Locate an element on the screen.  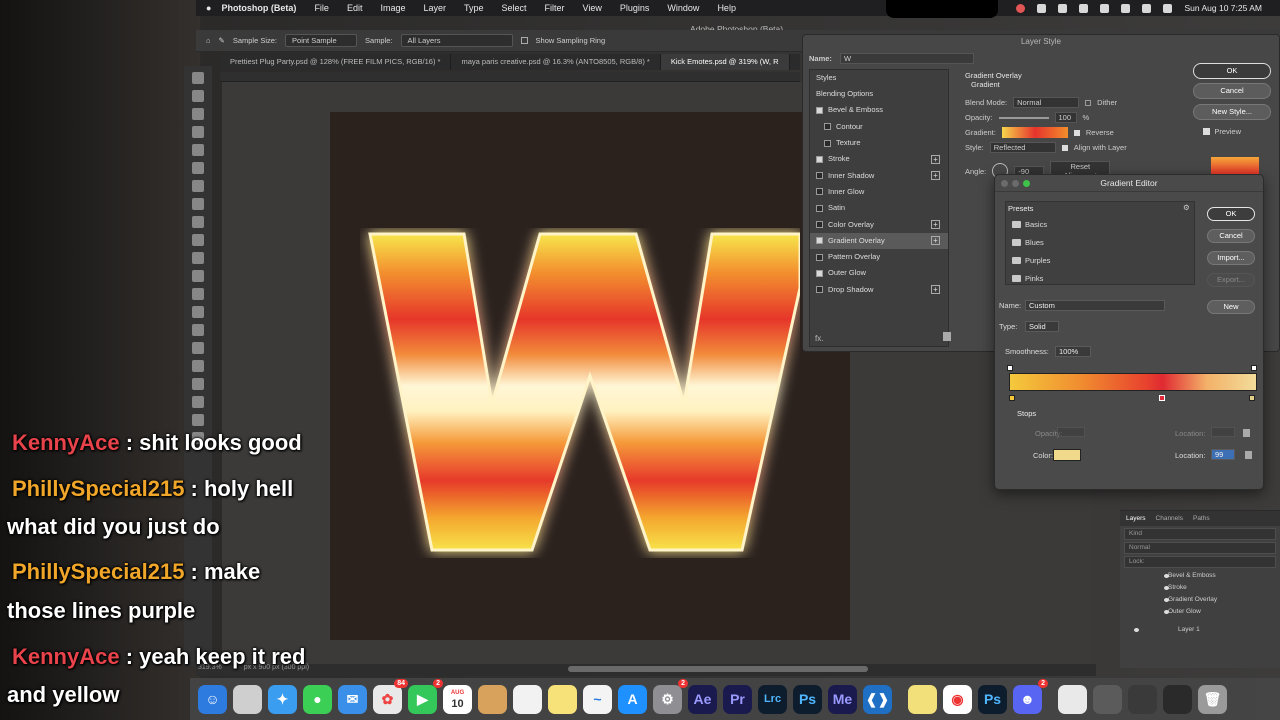
clock: Sun Aug 10 7:25 AM is located at coordinates (1223, 8).